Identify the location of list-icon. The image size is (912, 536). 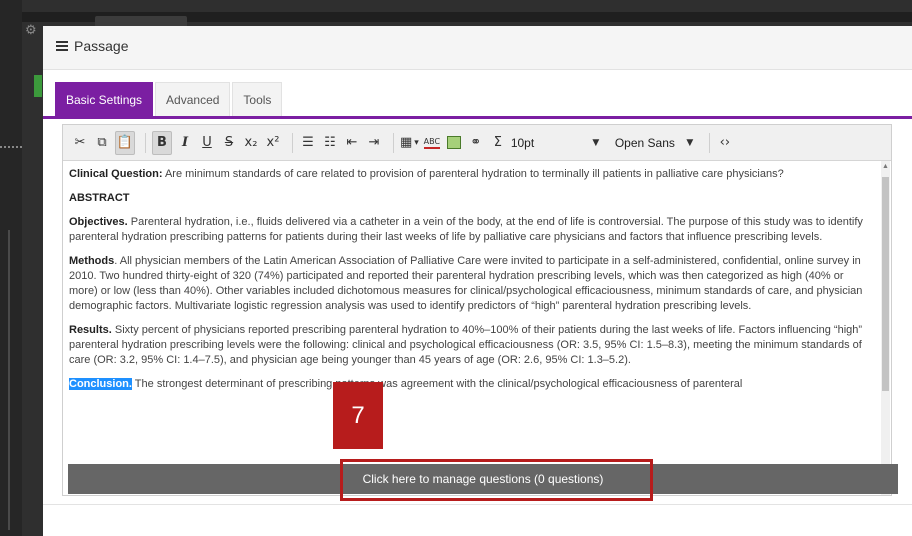
(62, 46).